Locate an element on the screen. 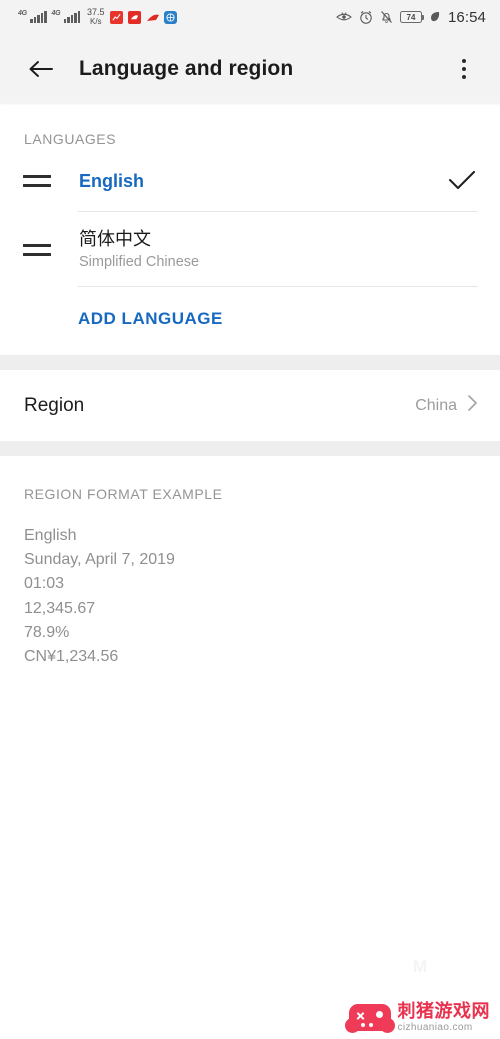 The height and width of the screenshot is (1039, 500). network-speed-value: 37.5 is located at coordinates (96, 12).